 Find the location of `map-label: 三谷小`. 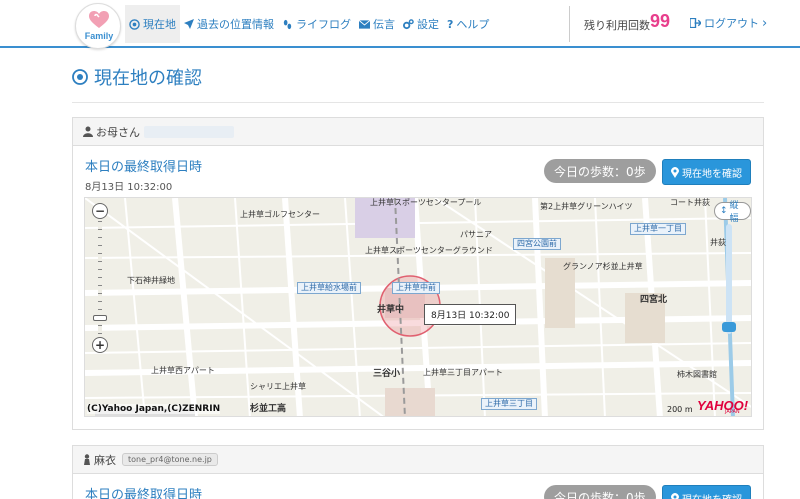

map-label: 三谷小 is located at coordinates (387, 374).